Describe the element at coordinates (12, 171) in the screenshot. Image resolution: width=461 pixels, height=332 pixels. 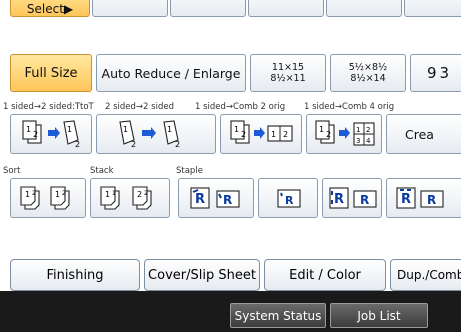
I see `sort-label: Sort` at that location.